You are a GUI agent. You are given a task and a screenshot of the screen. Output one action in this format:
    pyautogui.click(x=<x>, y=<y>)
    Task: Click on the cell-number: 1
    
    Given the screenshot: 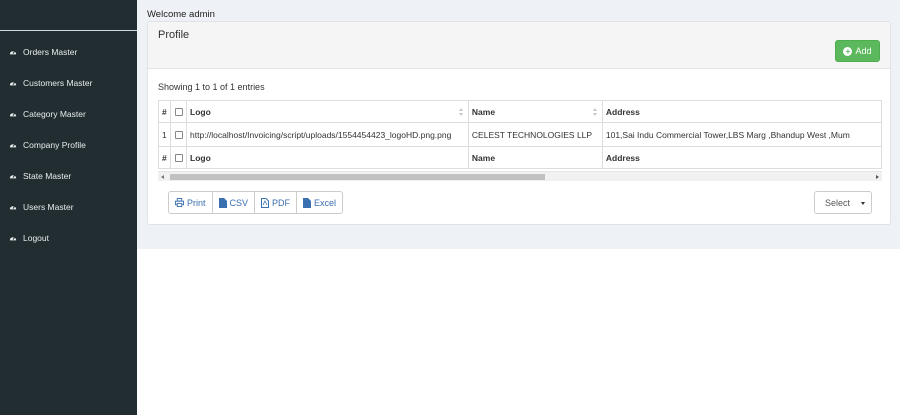 What is the action you would take?
    pyautogui.click(x=165, y=134)
    